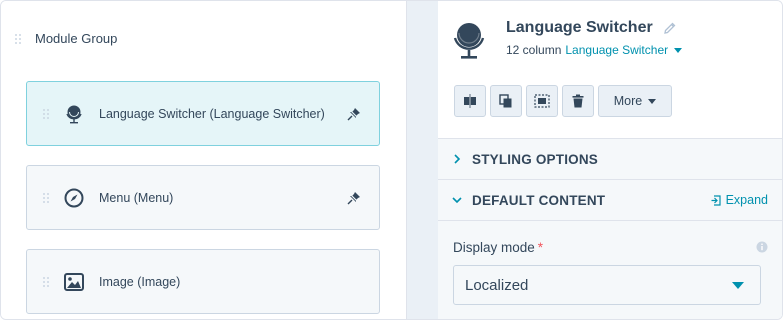 The width and height of the screenshot is (783, 320). I want to click on module-item-menu: Menu (Menu), so click(203, 197).